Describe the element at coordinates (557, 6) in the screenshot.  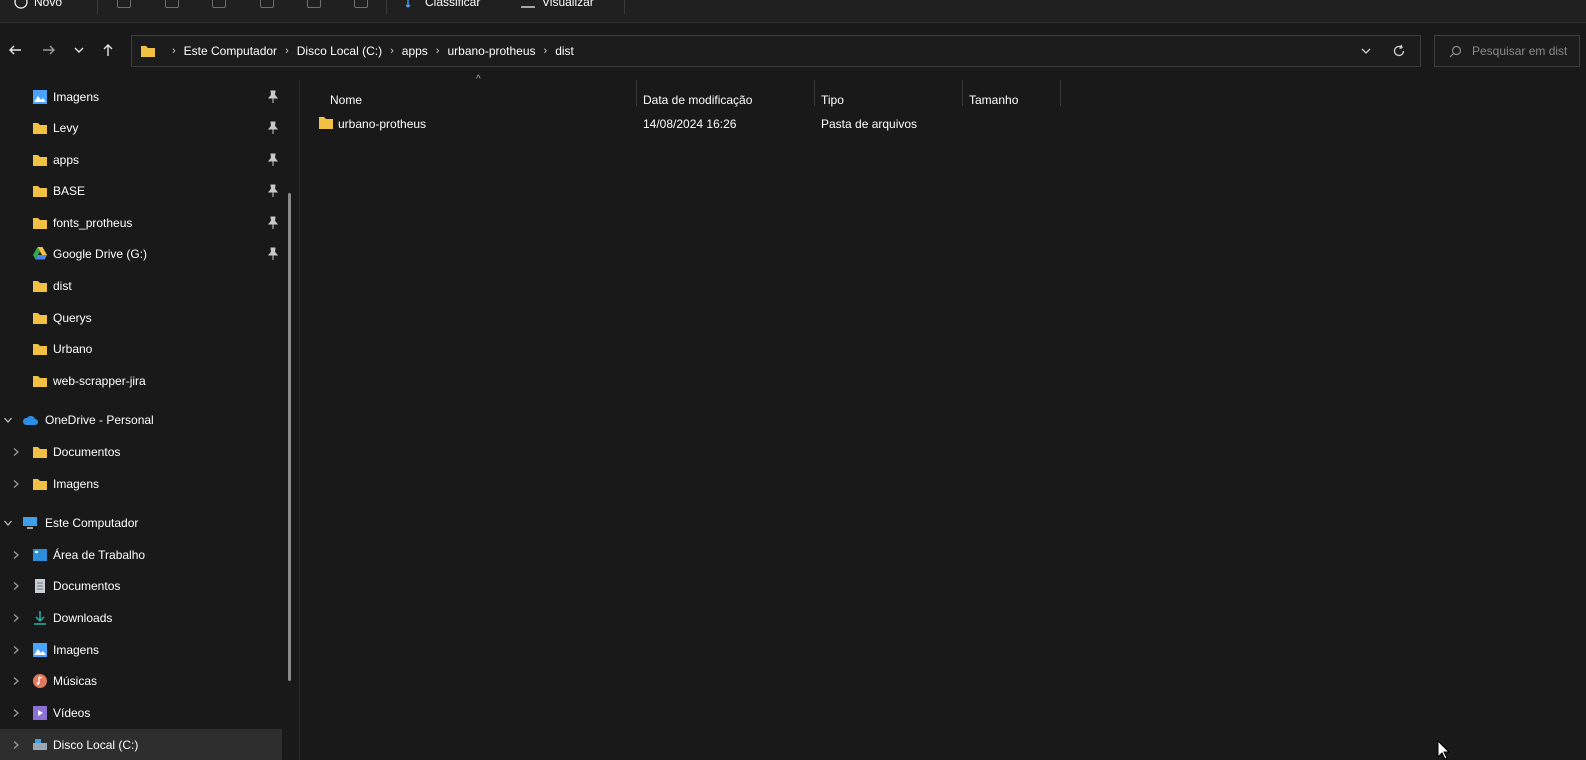
I see `view-button: Visualizar` at that location.